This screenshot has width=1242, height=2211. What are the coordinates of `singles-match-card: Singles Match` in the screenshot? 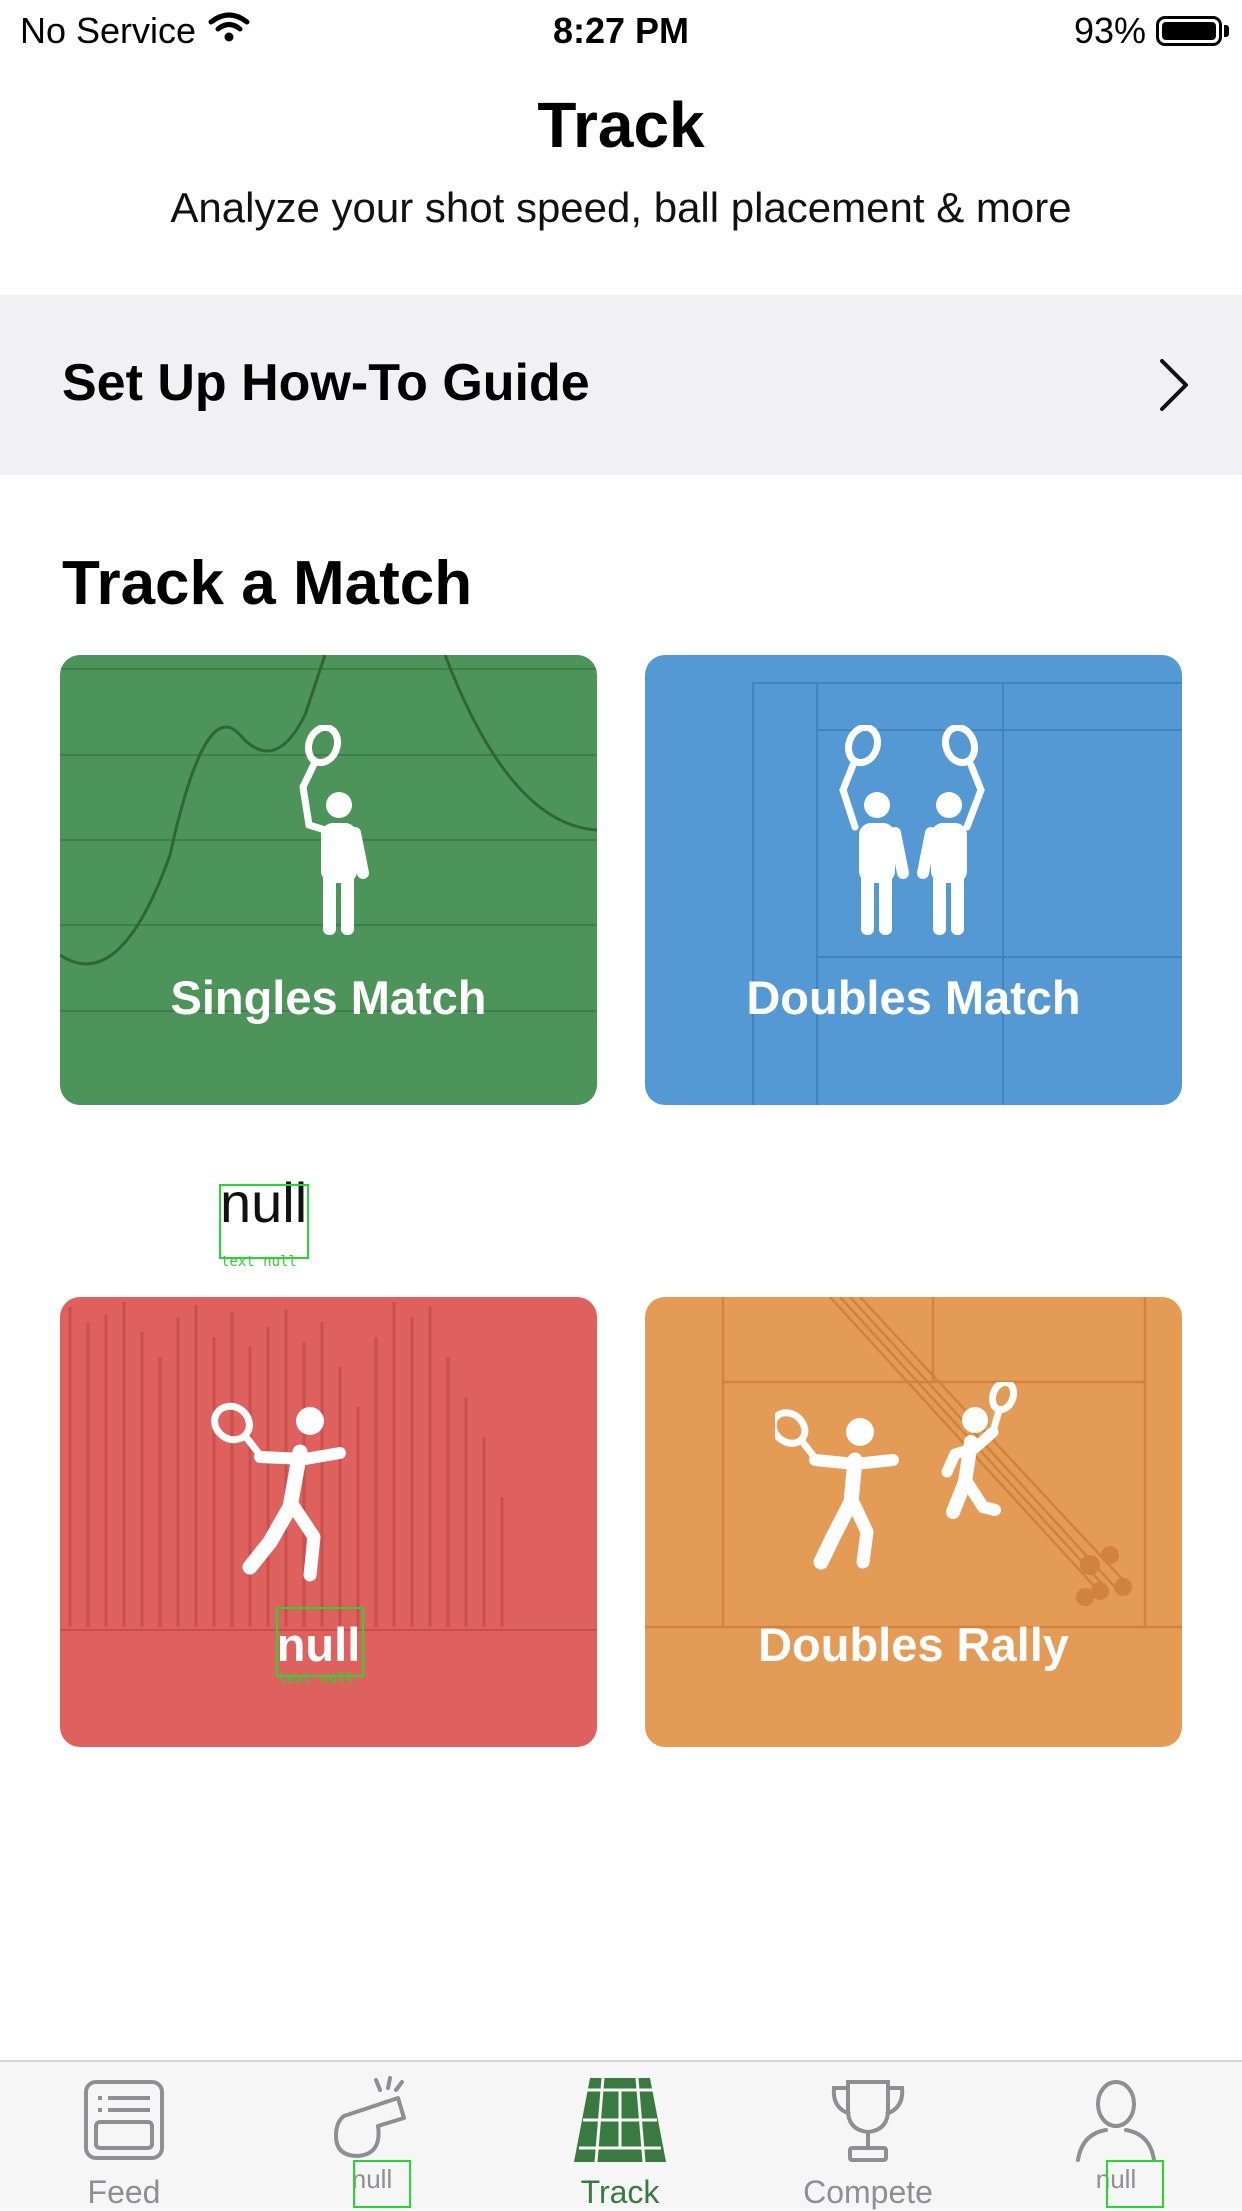 It's located at (328, 880).